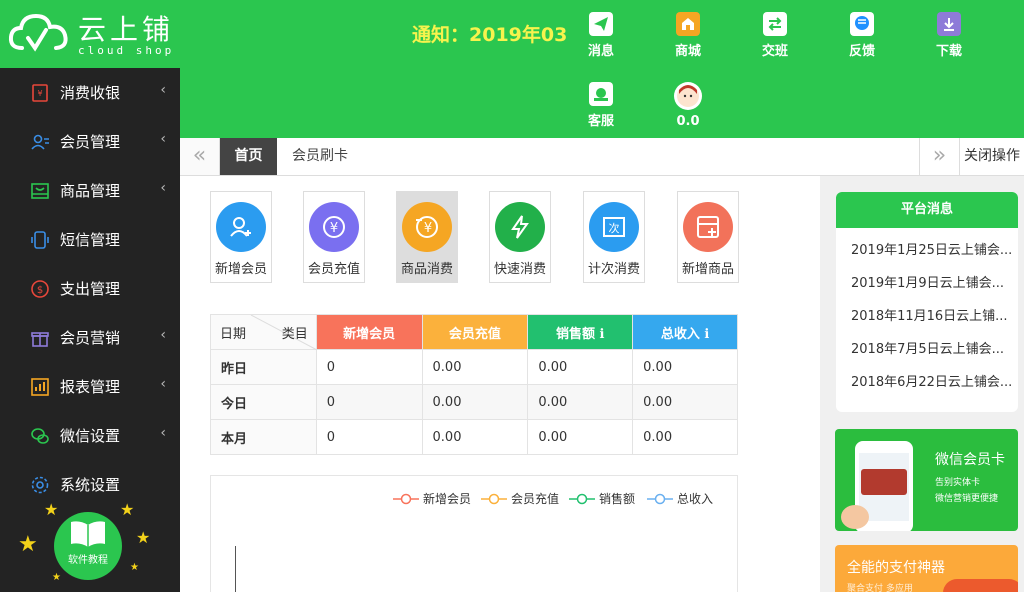 This screenshot has width=1024, height=592. I want to click on quick-action-add-user: 新增会员, so click(241, 237).